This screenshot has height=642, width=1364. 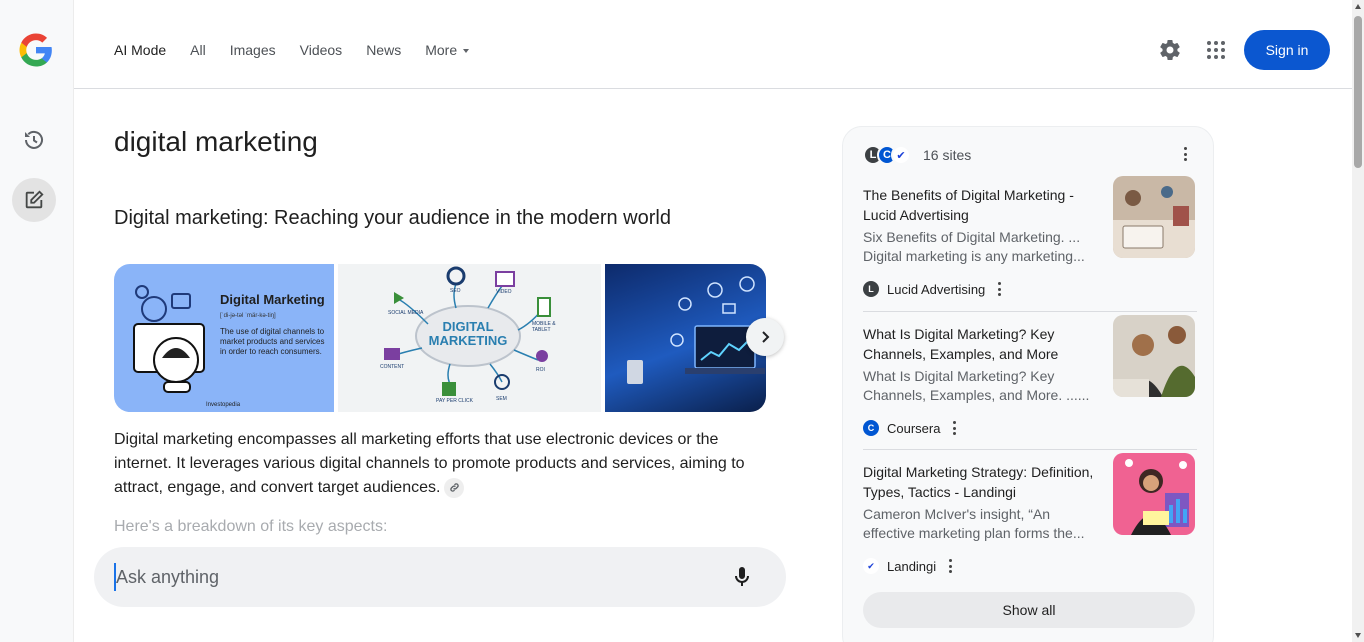 I want to click on gallery-image-laptop, so click(x=685, y=338).